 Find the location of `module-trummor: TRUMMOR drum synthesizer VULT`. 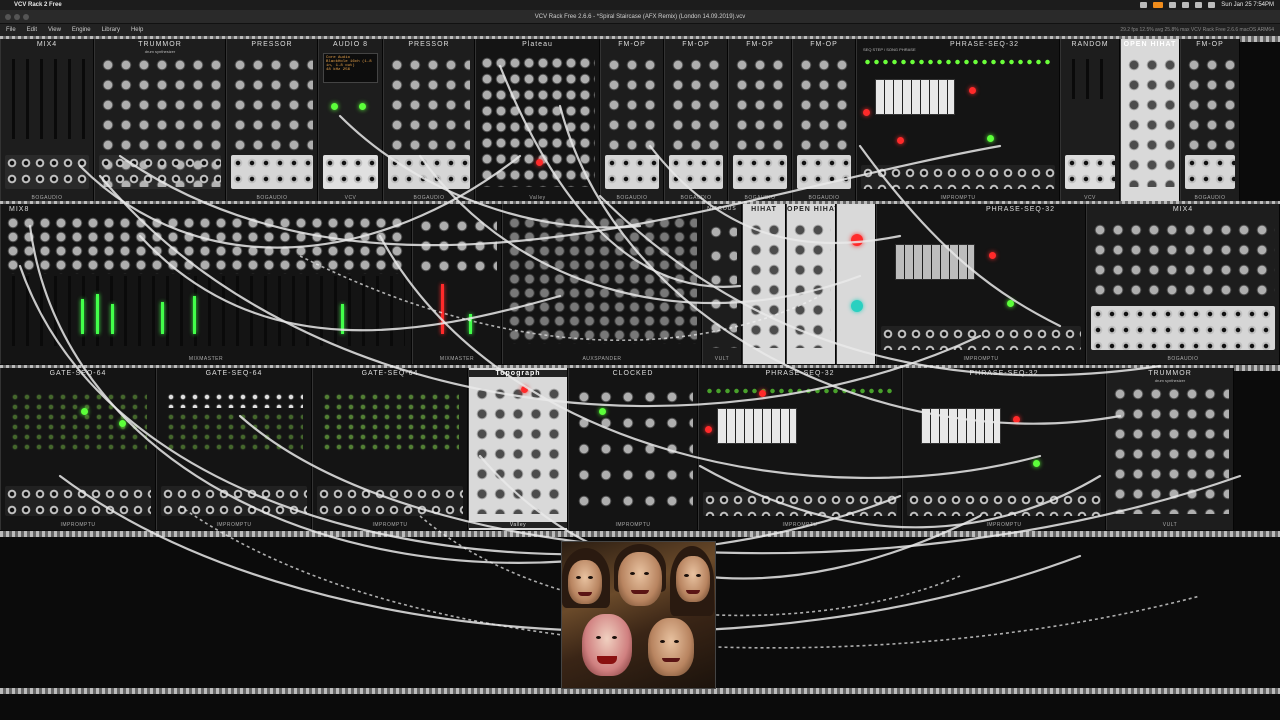

module-trummor: TRUMMOR drum synthesizer VULT is located at coordinates (1170, 449).